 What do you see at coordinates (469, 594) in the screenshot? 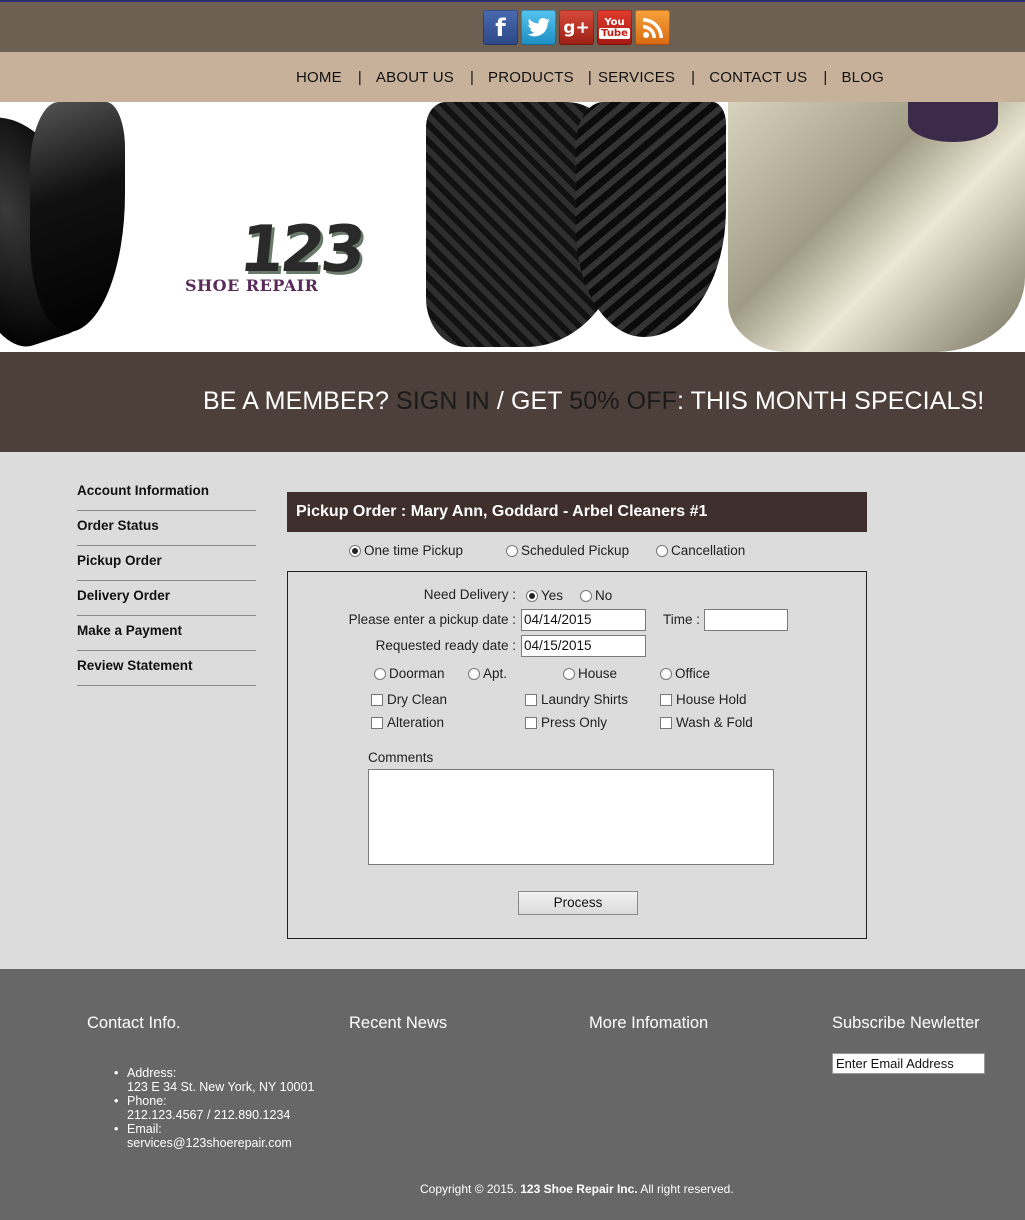
I see `need-delivery-label: Need Delivery :` at bounding box center [469, 594].